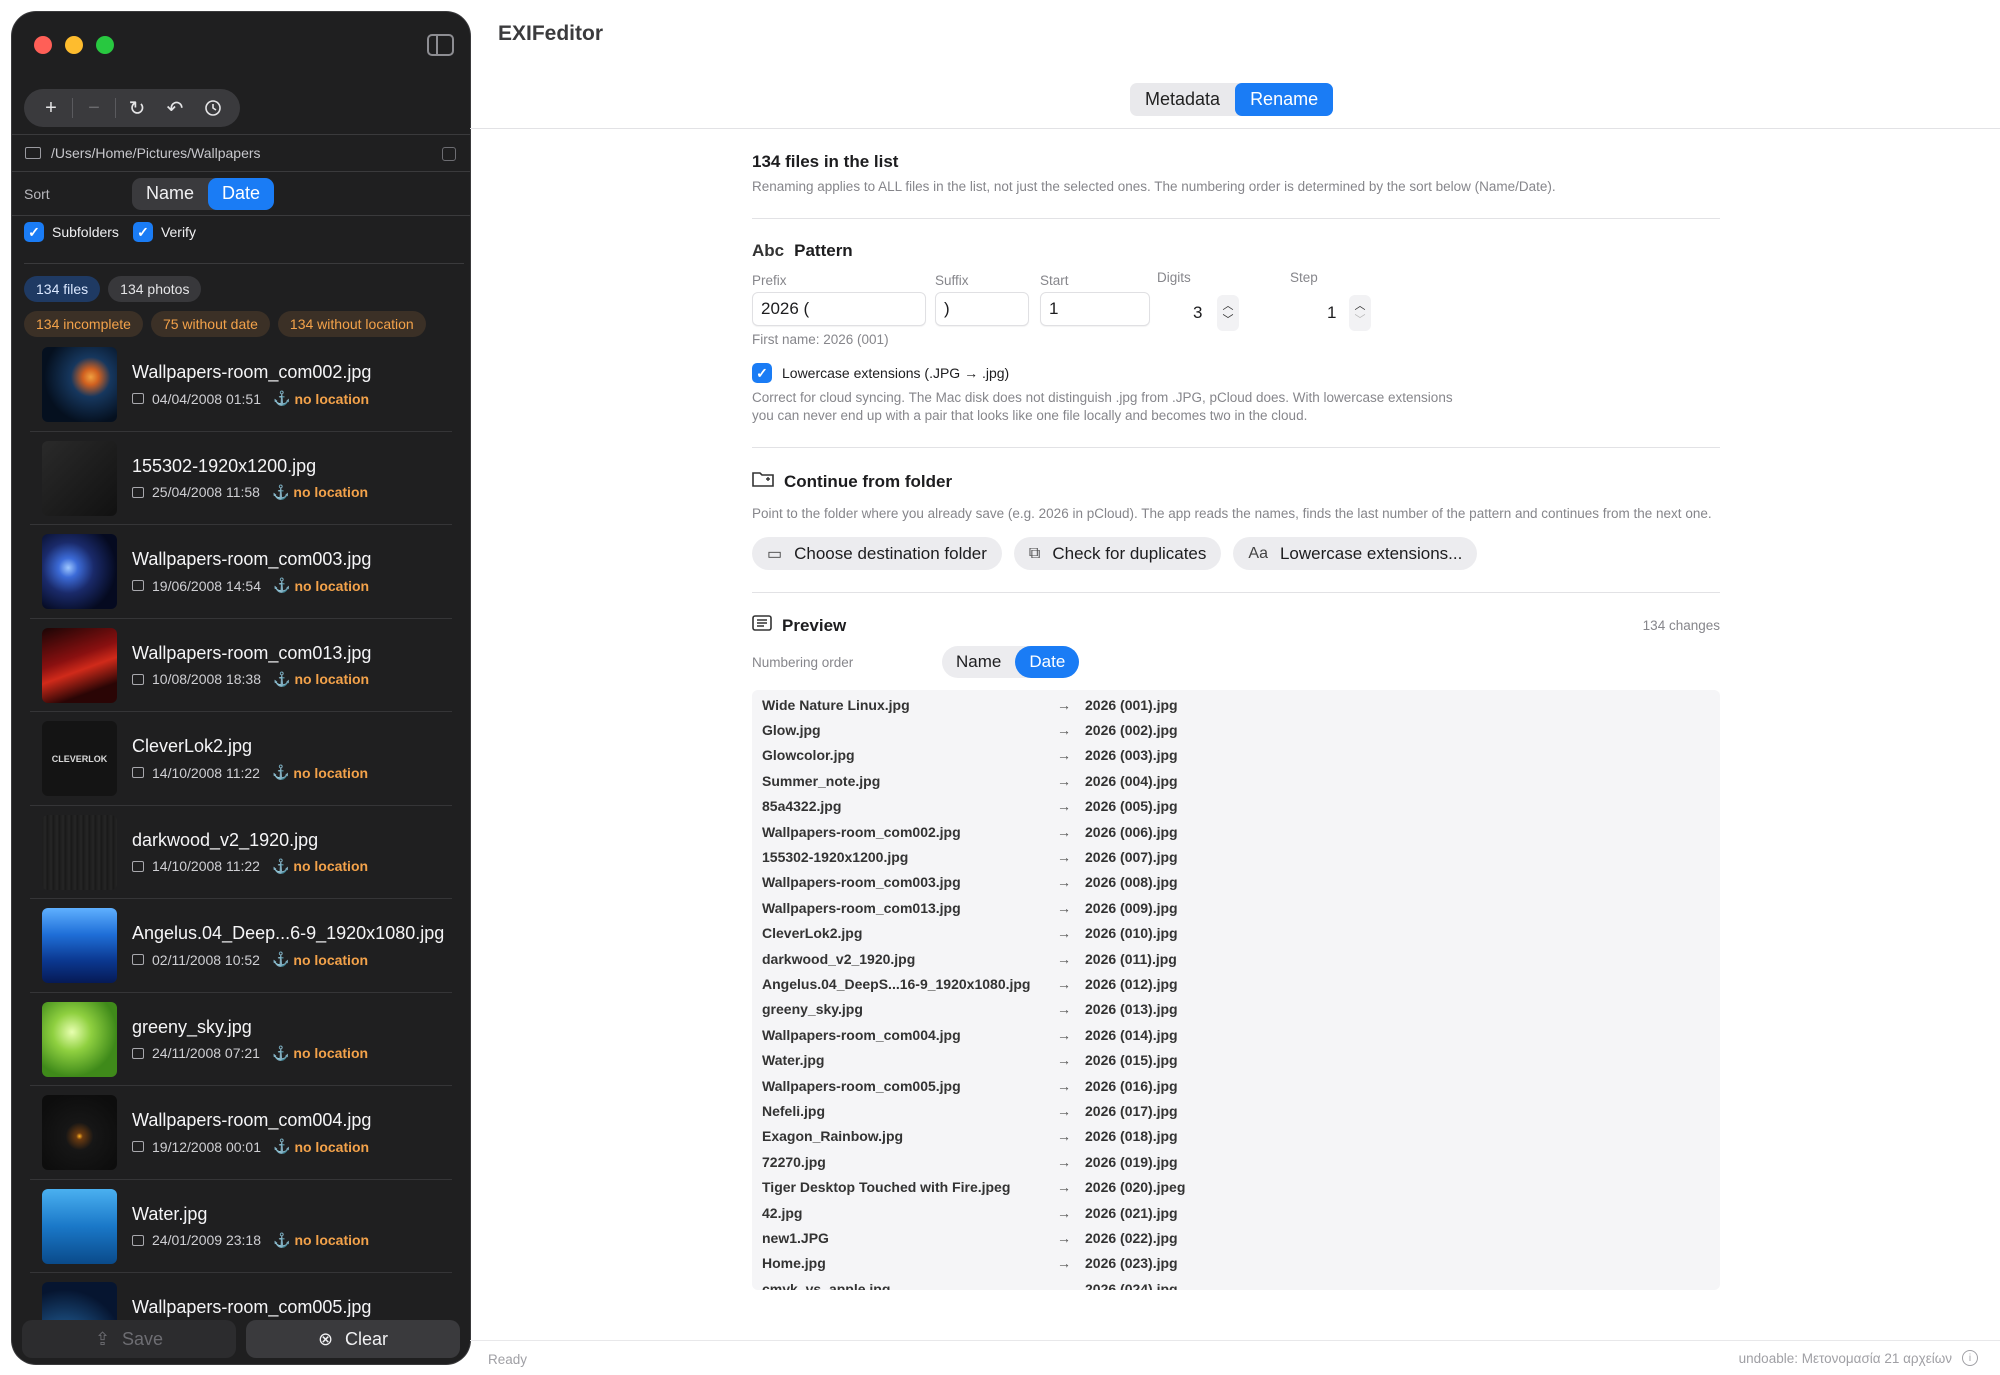 Image resolution: width=2000 pixels, height=1375 pixels. What do you see at coordinates (206, 1146) in the screenshot?
I see `file-date: 19/12/2008 00:01` at bounding box center [206, 1146].